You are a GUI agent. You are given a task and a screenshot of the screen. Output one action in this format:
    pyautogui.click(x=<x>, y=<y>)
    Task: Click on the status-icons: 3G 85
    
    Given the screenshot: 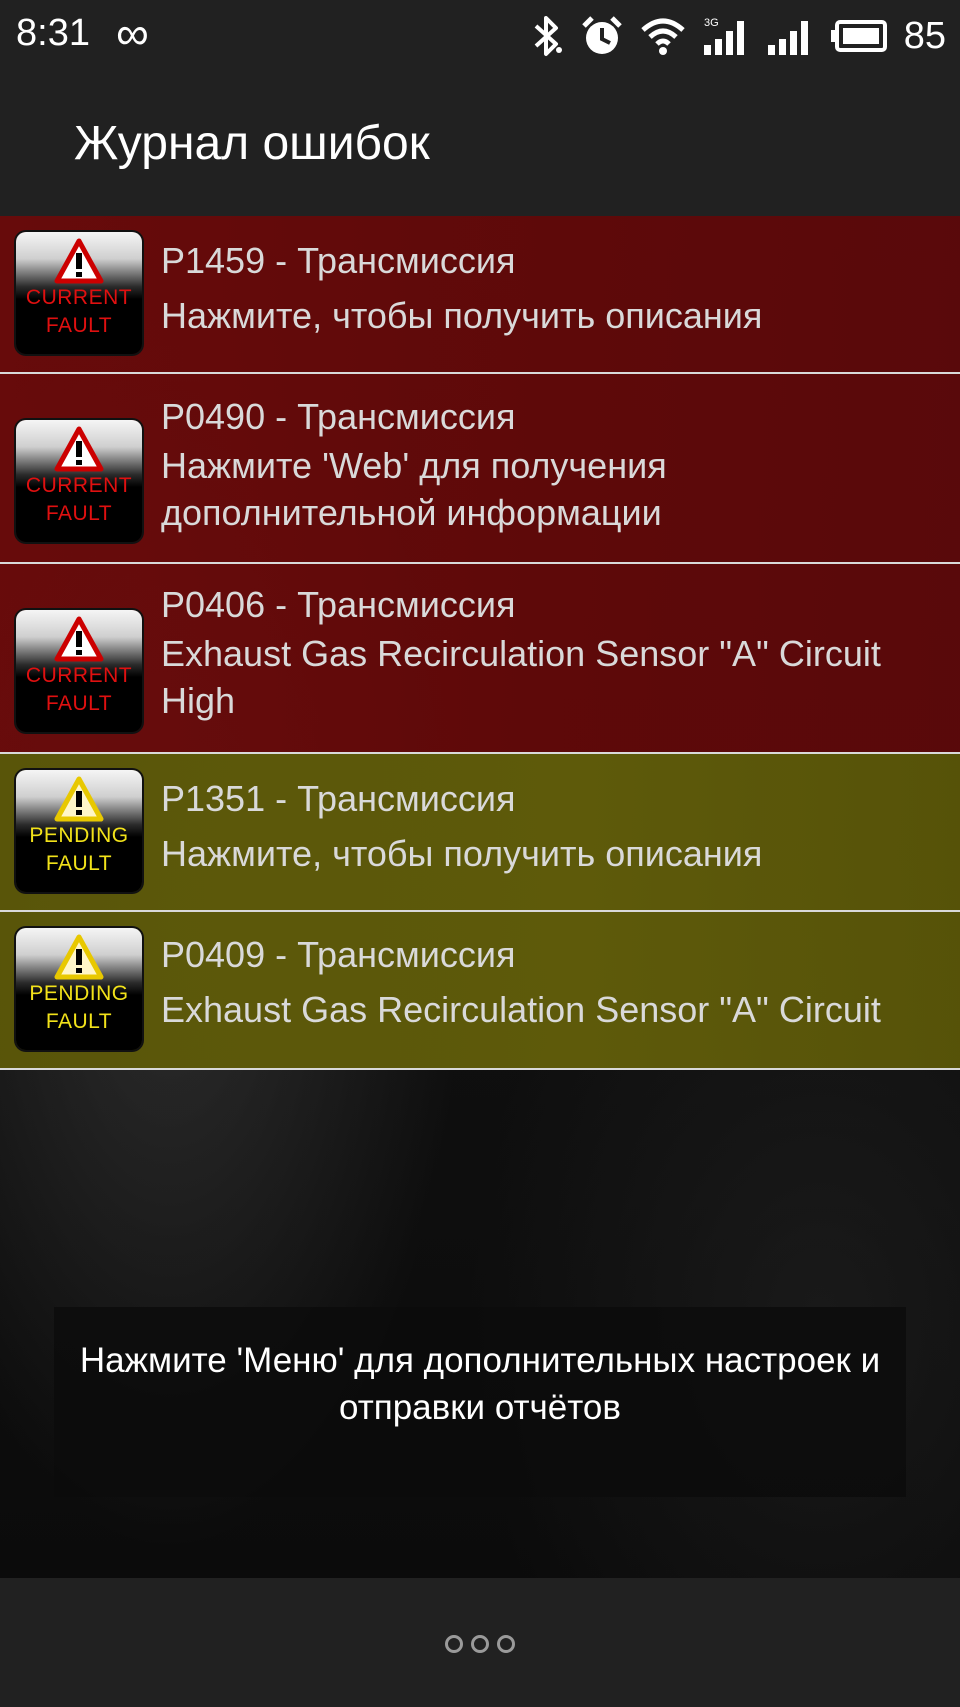 What is the action you would take?
    pyautogui.click(x=738, y=36)
    